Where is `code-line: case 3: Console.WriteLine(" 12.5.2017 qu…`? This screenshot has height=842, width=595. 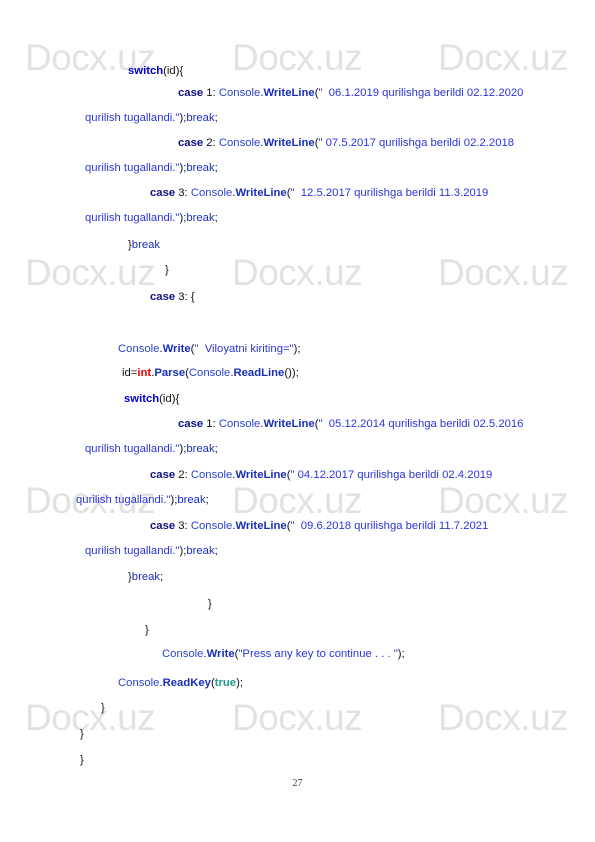 code-line: case 3: Console.WriteLine(" 12.5.2017 qu… is located at coordinates (297, 193).